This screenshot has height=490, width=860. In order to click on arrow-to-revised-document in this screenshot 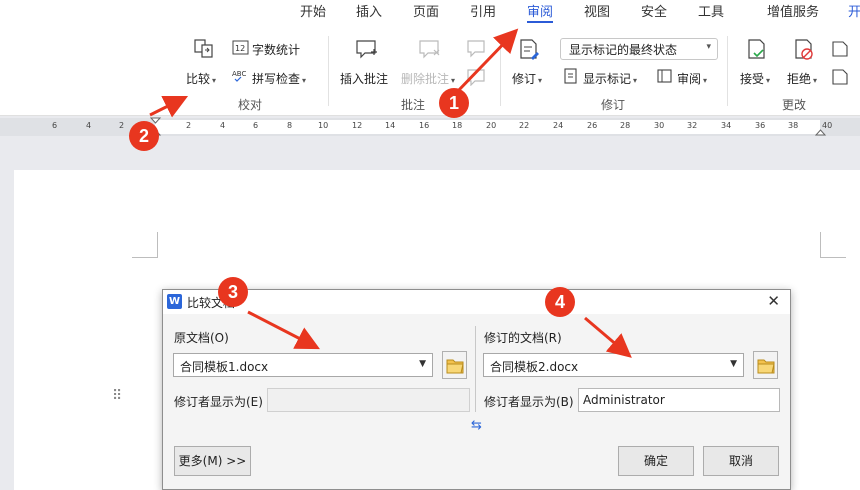, I will do `click(608, 337)`.